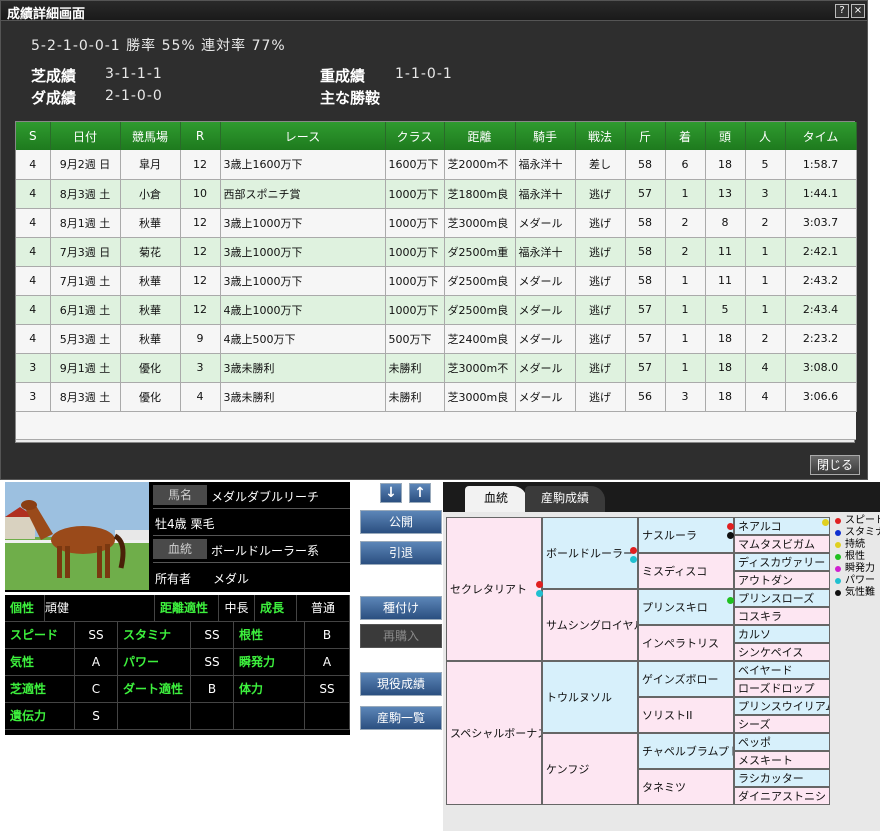 The image size is (880, 831). I want to click on pedigree-g2-ancestor: サムシングロイヤル, so click(590, 625).